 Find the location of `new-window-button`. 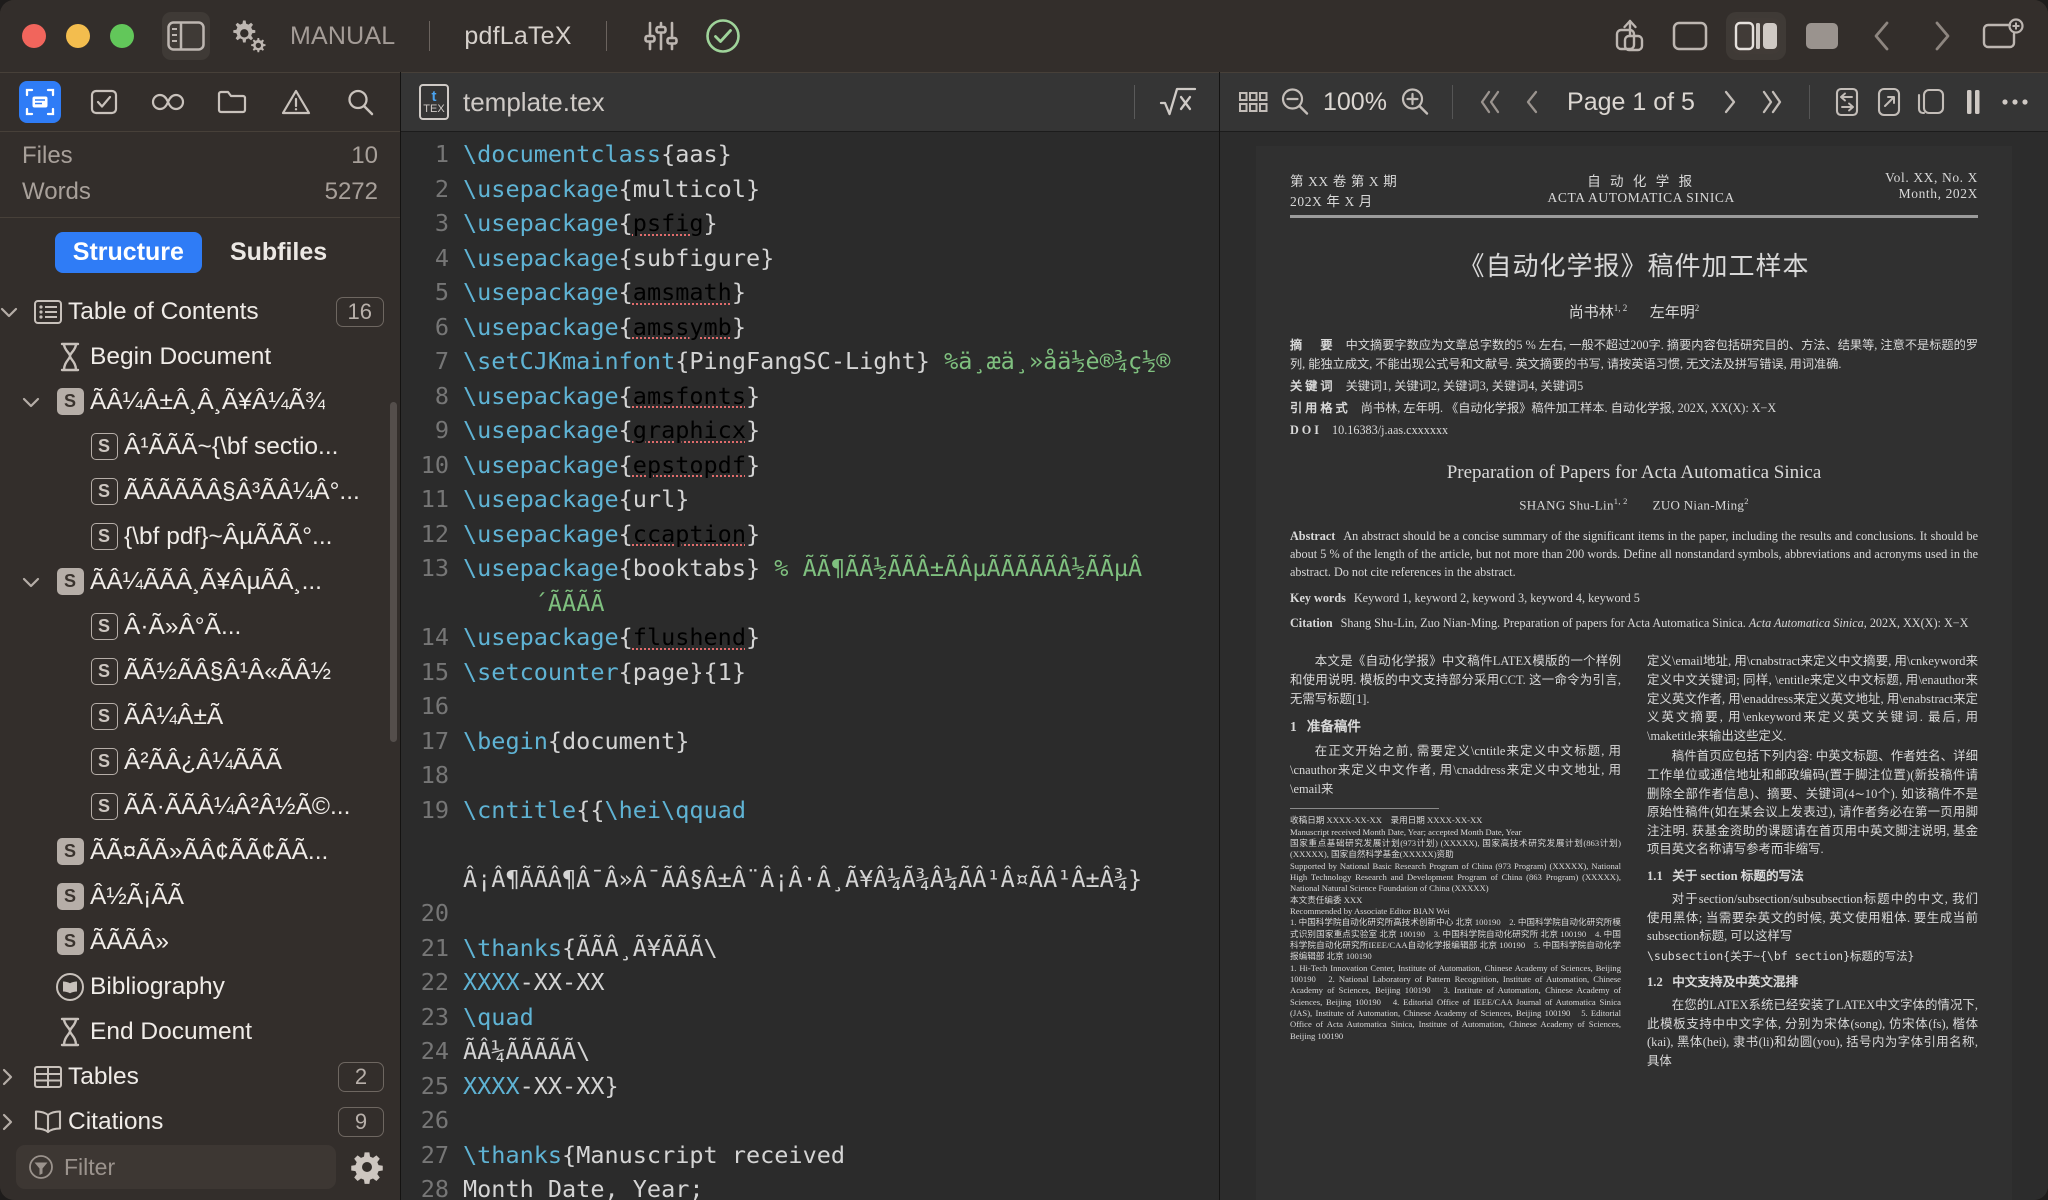

new-window-button is located at coordinates (2002, 36).